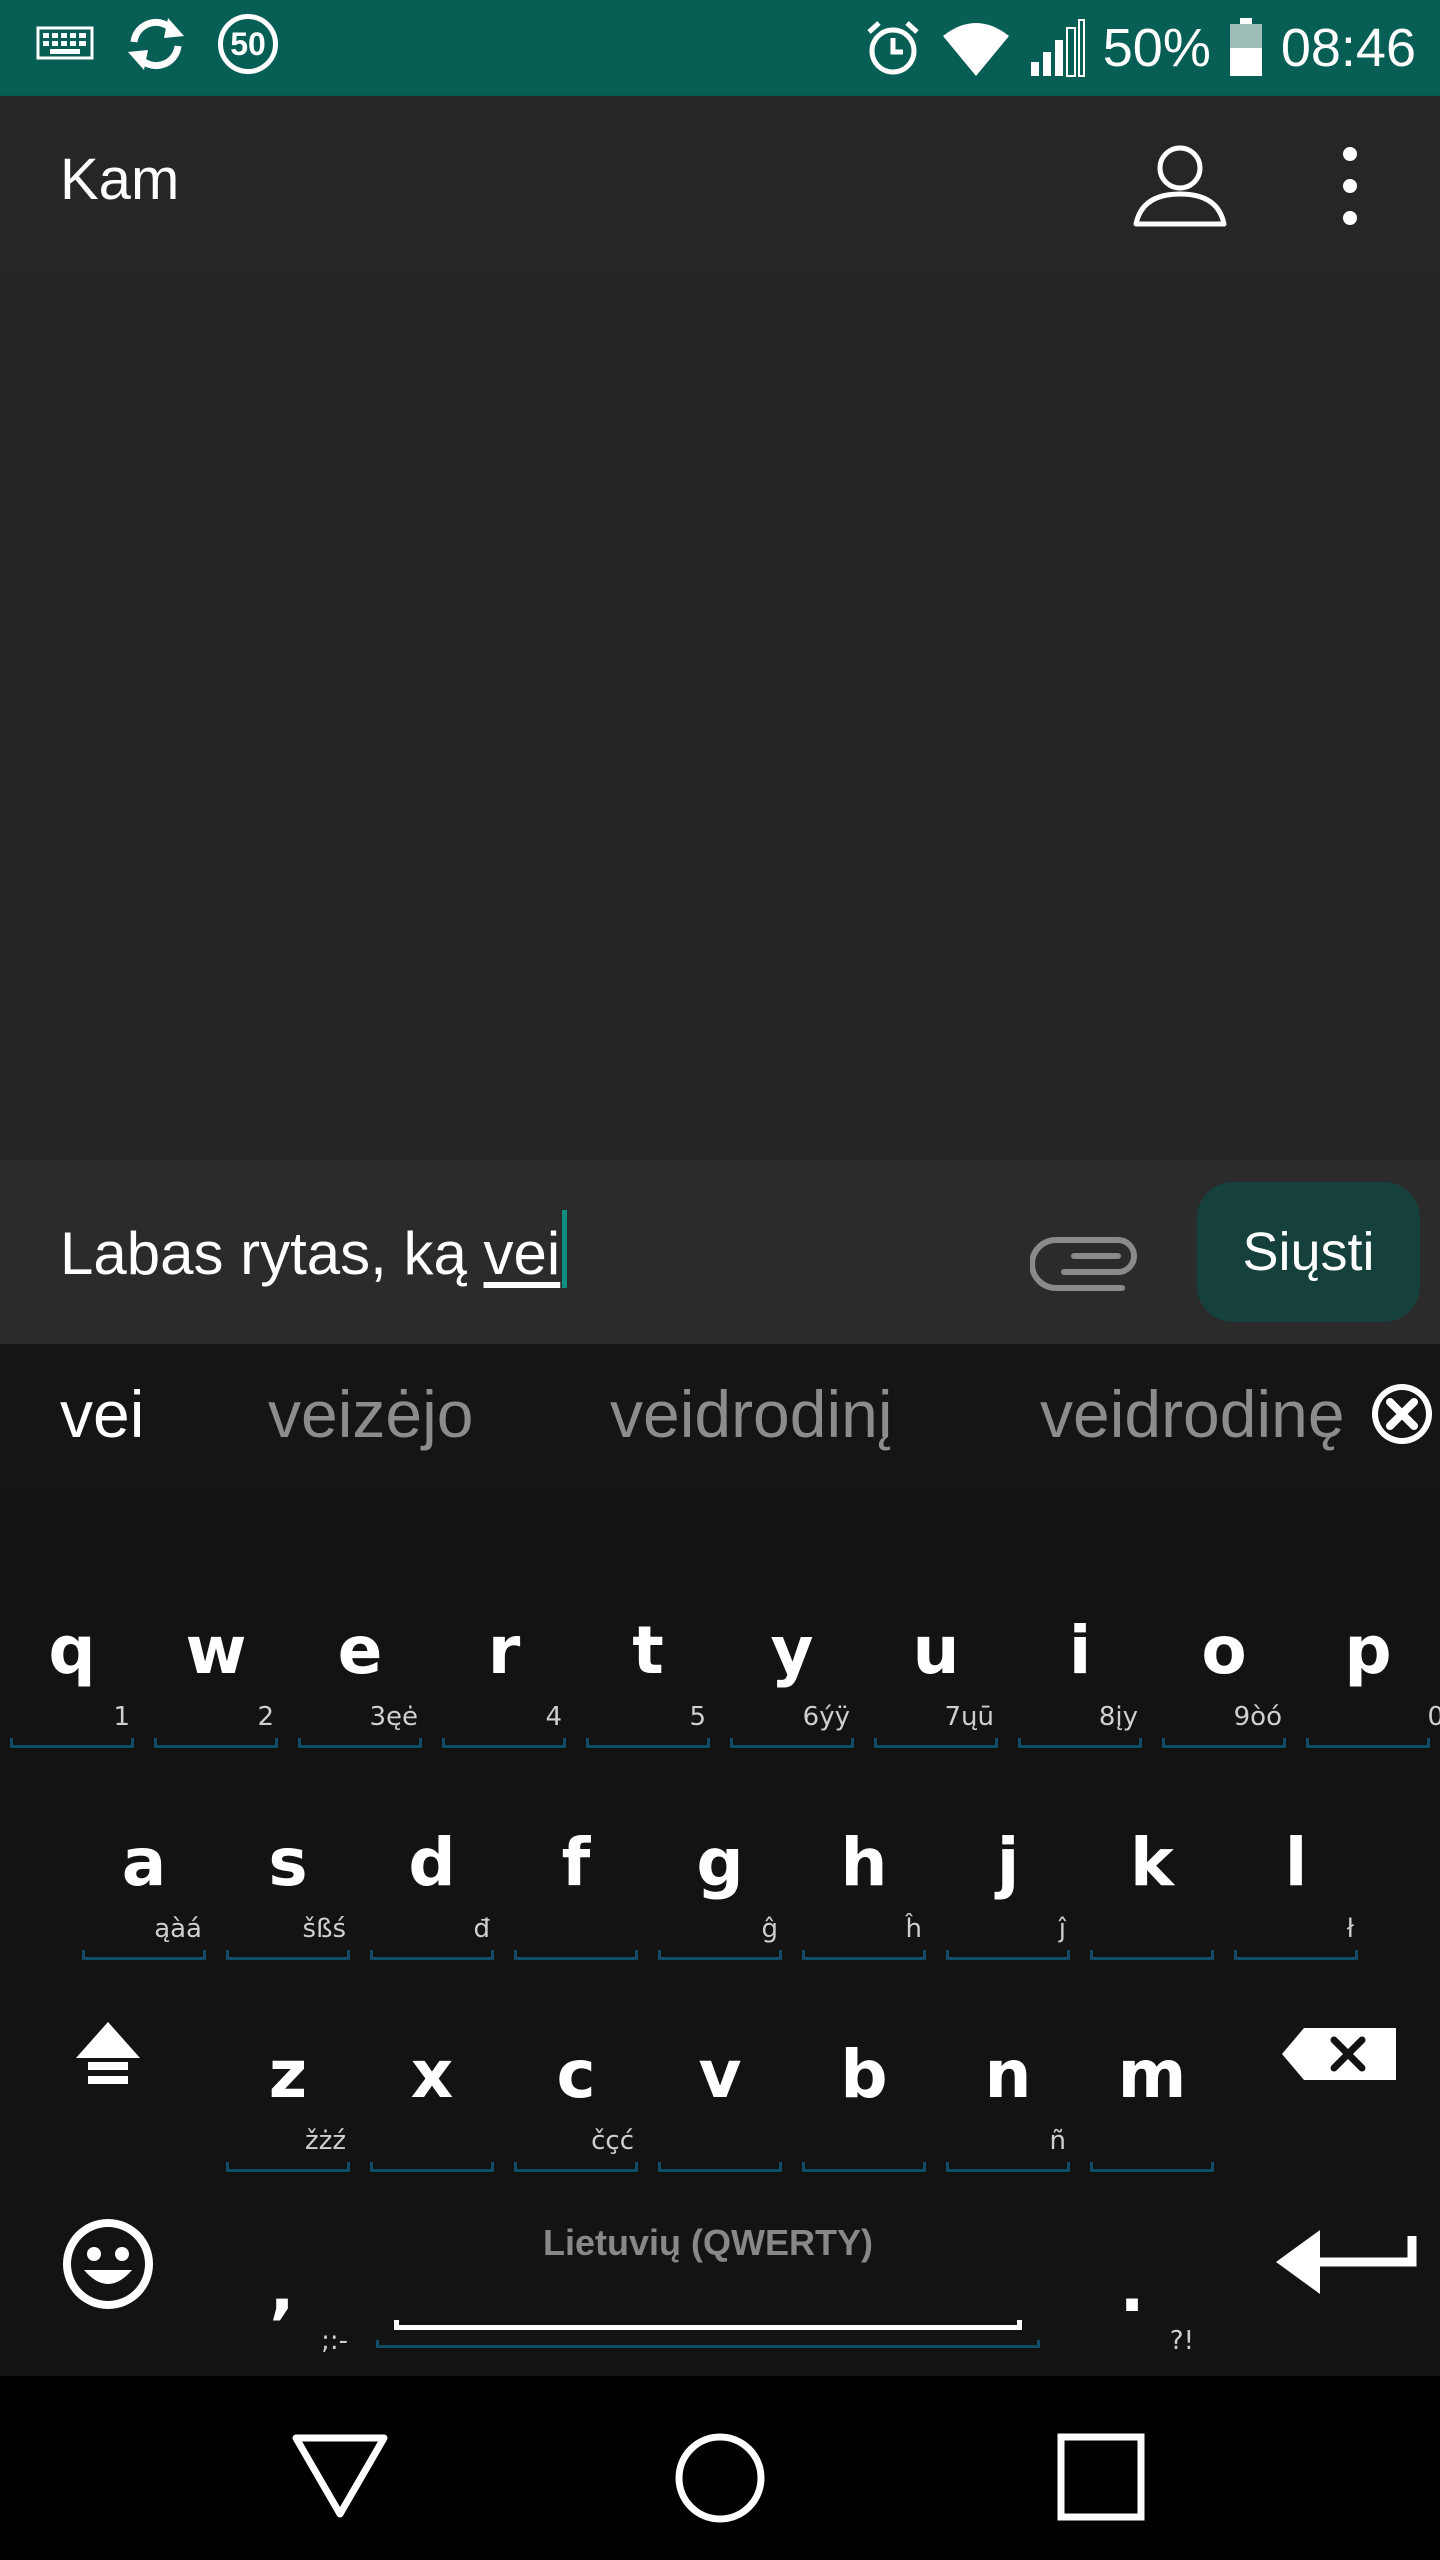  Describe the element at coordinates (360, 1676) in the screenshot. I see `key-e: e 3ęė` at that location.